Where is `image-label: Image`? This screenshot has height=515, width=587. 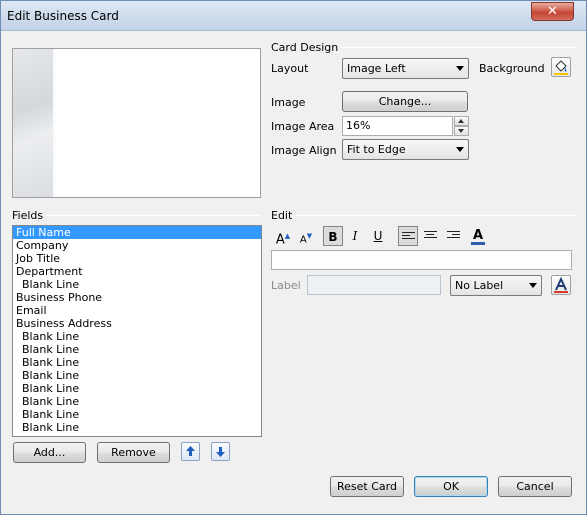 image-label: Image is located at coordinates (288, 102).